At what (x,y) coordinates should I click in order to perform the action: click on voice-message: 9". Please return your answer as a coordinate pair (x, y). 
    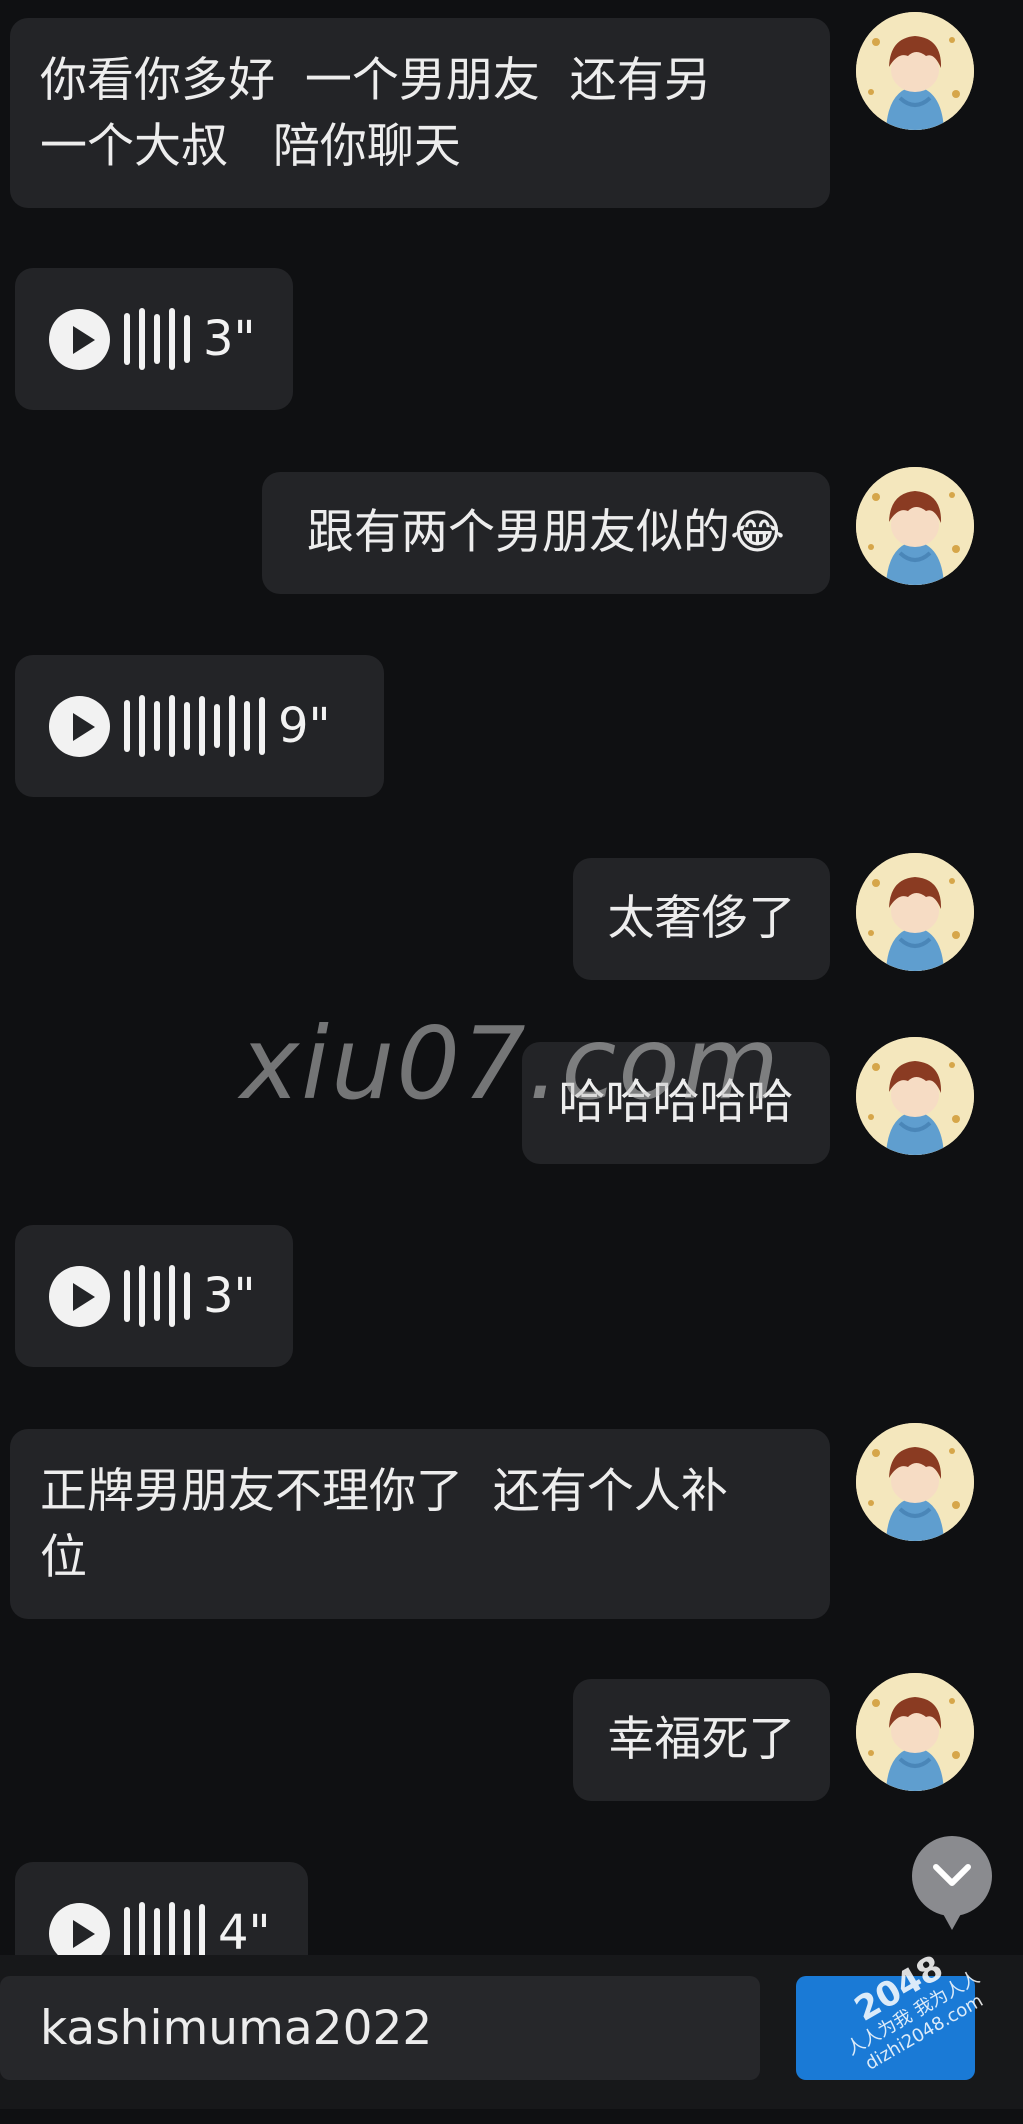
    Looking at the image, I should click on (199, 726).